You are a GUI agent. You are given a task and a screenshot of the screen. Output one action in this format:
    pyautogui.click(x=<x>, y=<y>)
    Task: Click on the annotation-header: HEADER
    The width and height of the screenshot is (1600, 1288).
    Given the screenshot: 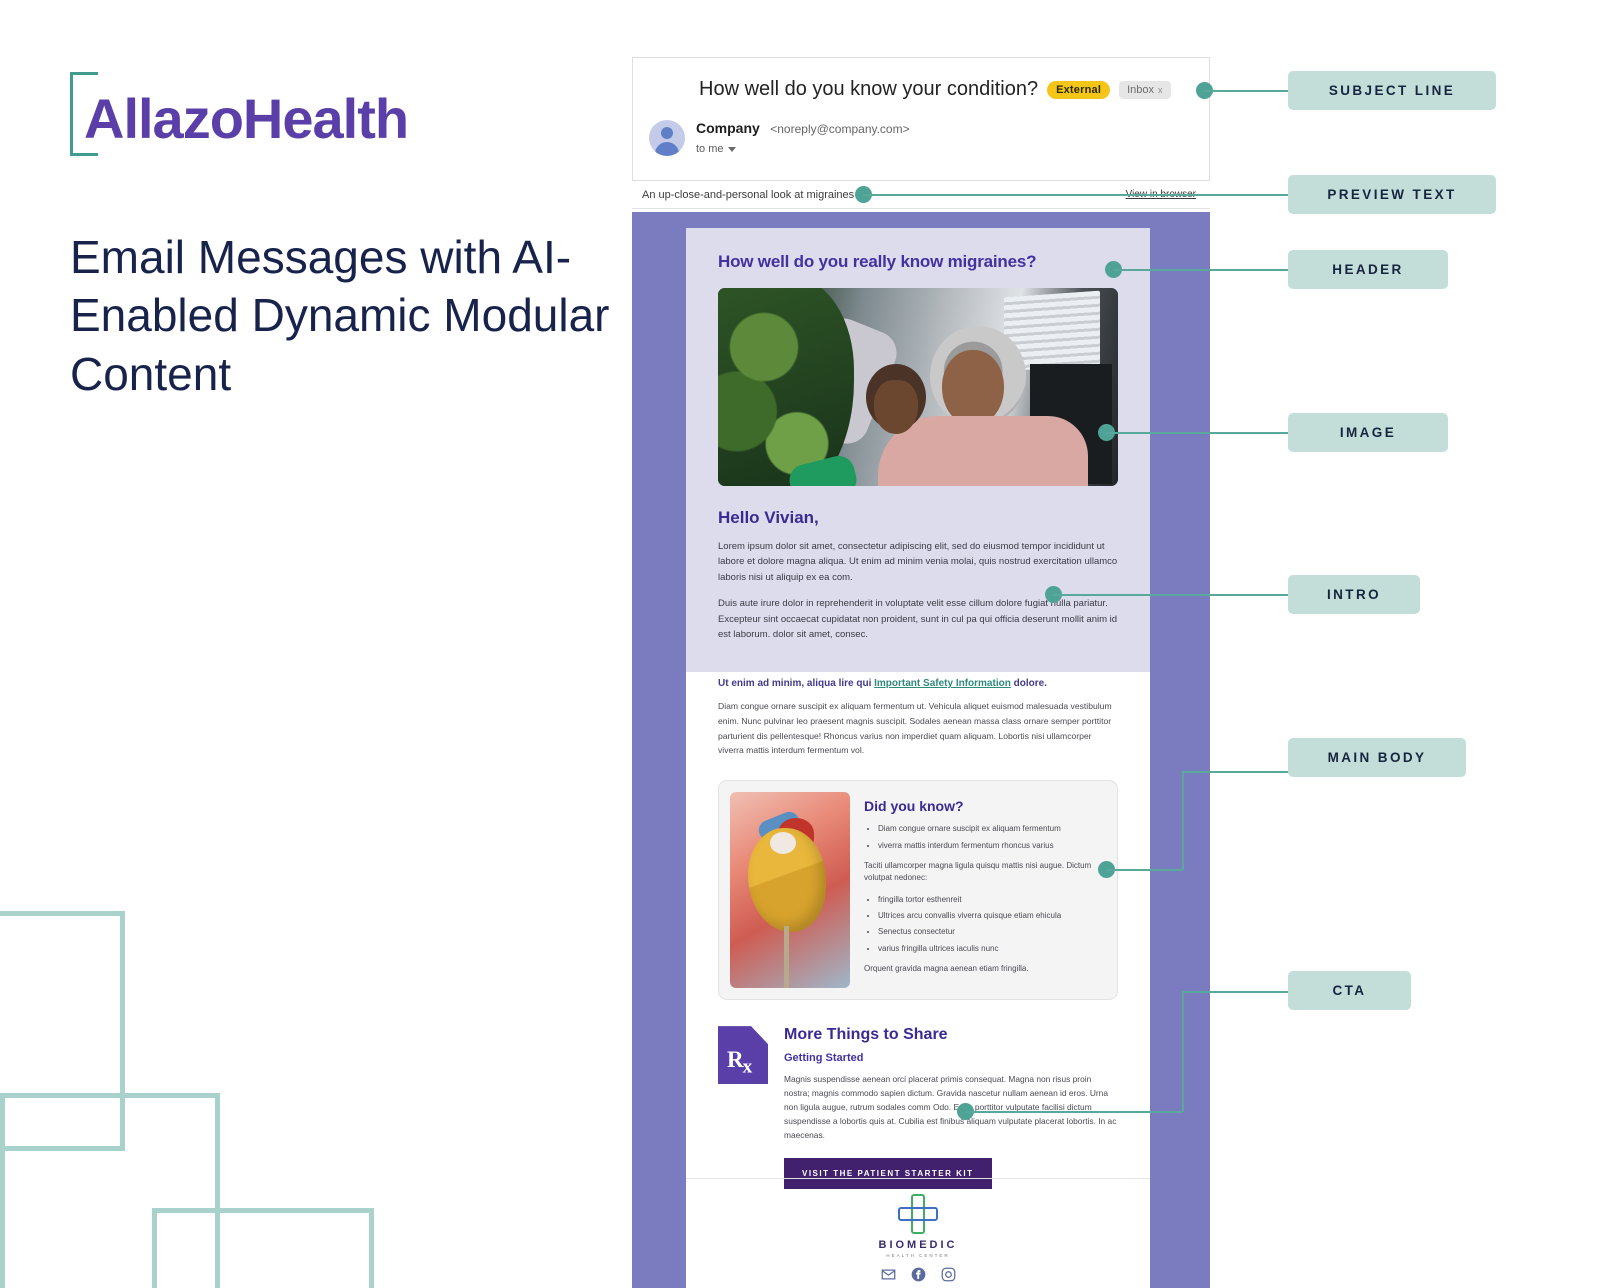 What is the action you would take?
    pyautogui.click(x=1368, y=269)
    